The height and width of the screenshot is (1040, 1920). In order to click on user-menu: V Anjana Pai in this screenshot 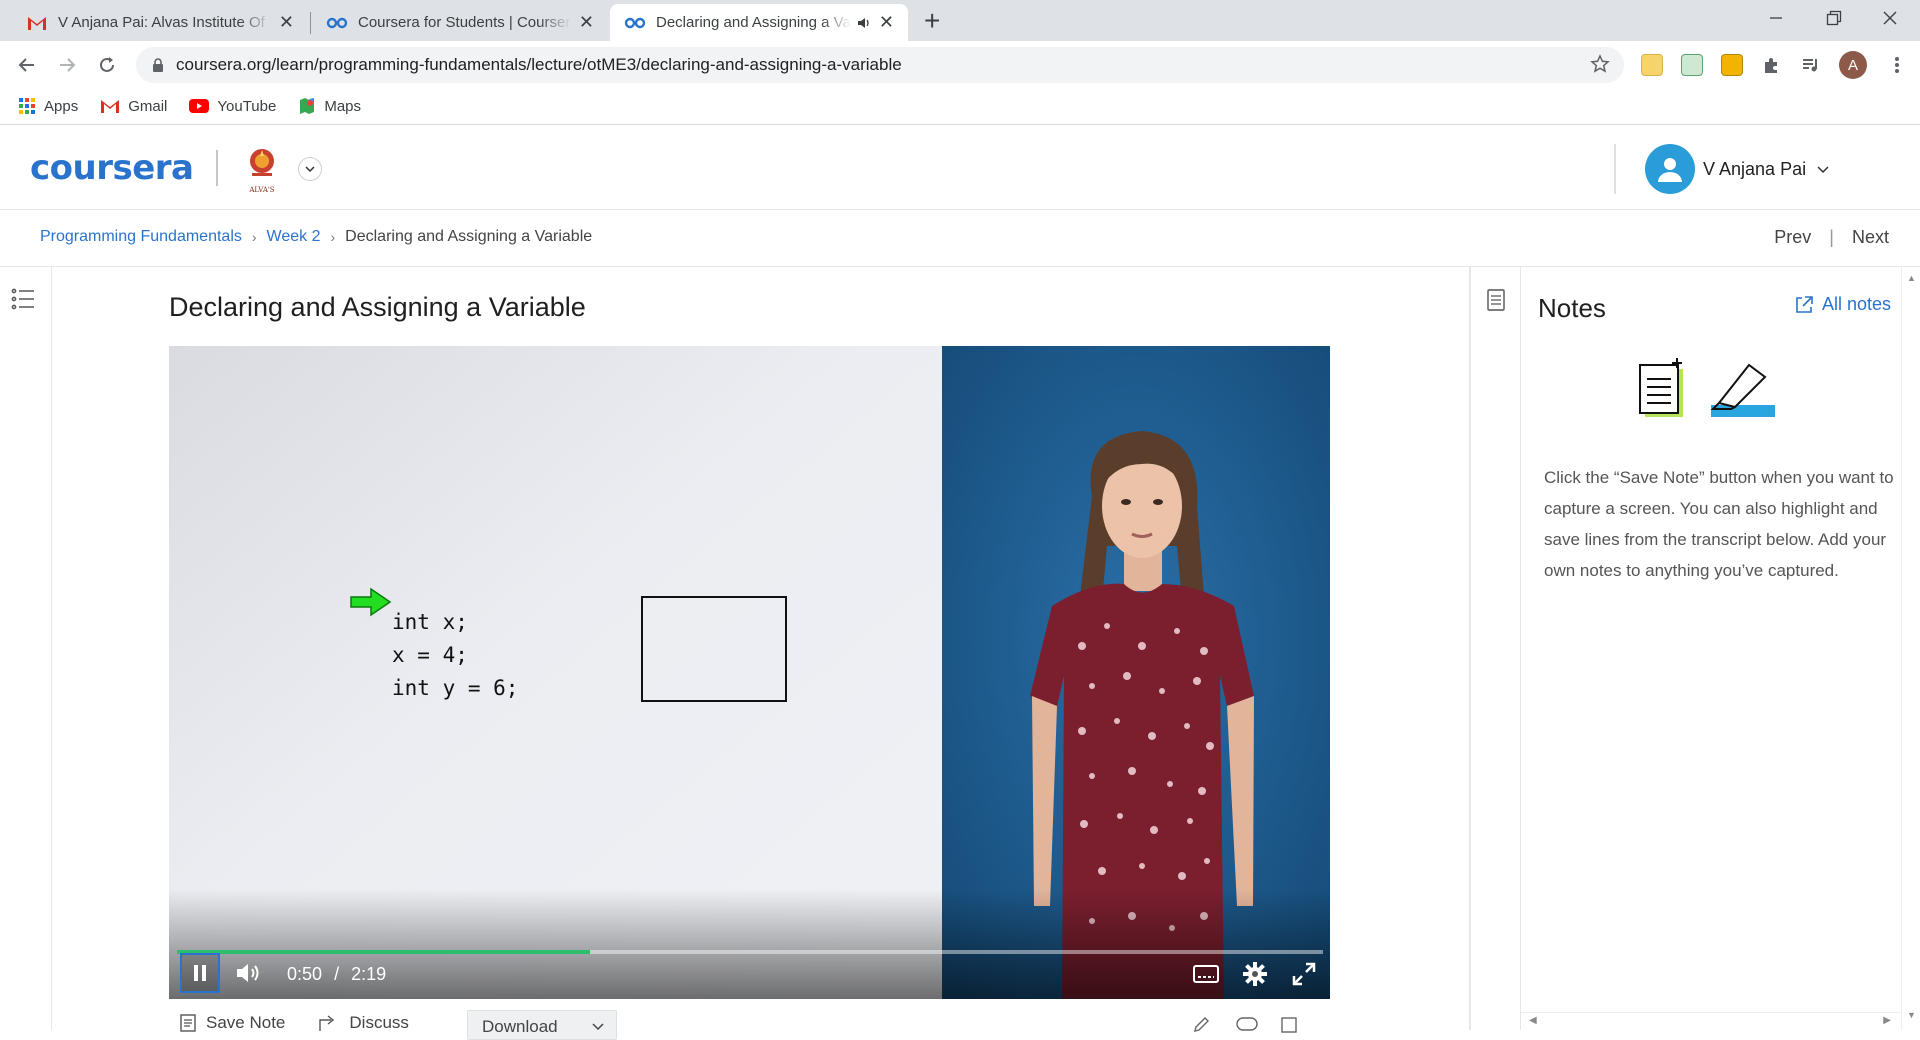, I will do `click(1766, 169)`.